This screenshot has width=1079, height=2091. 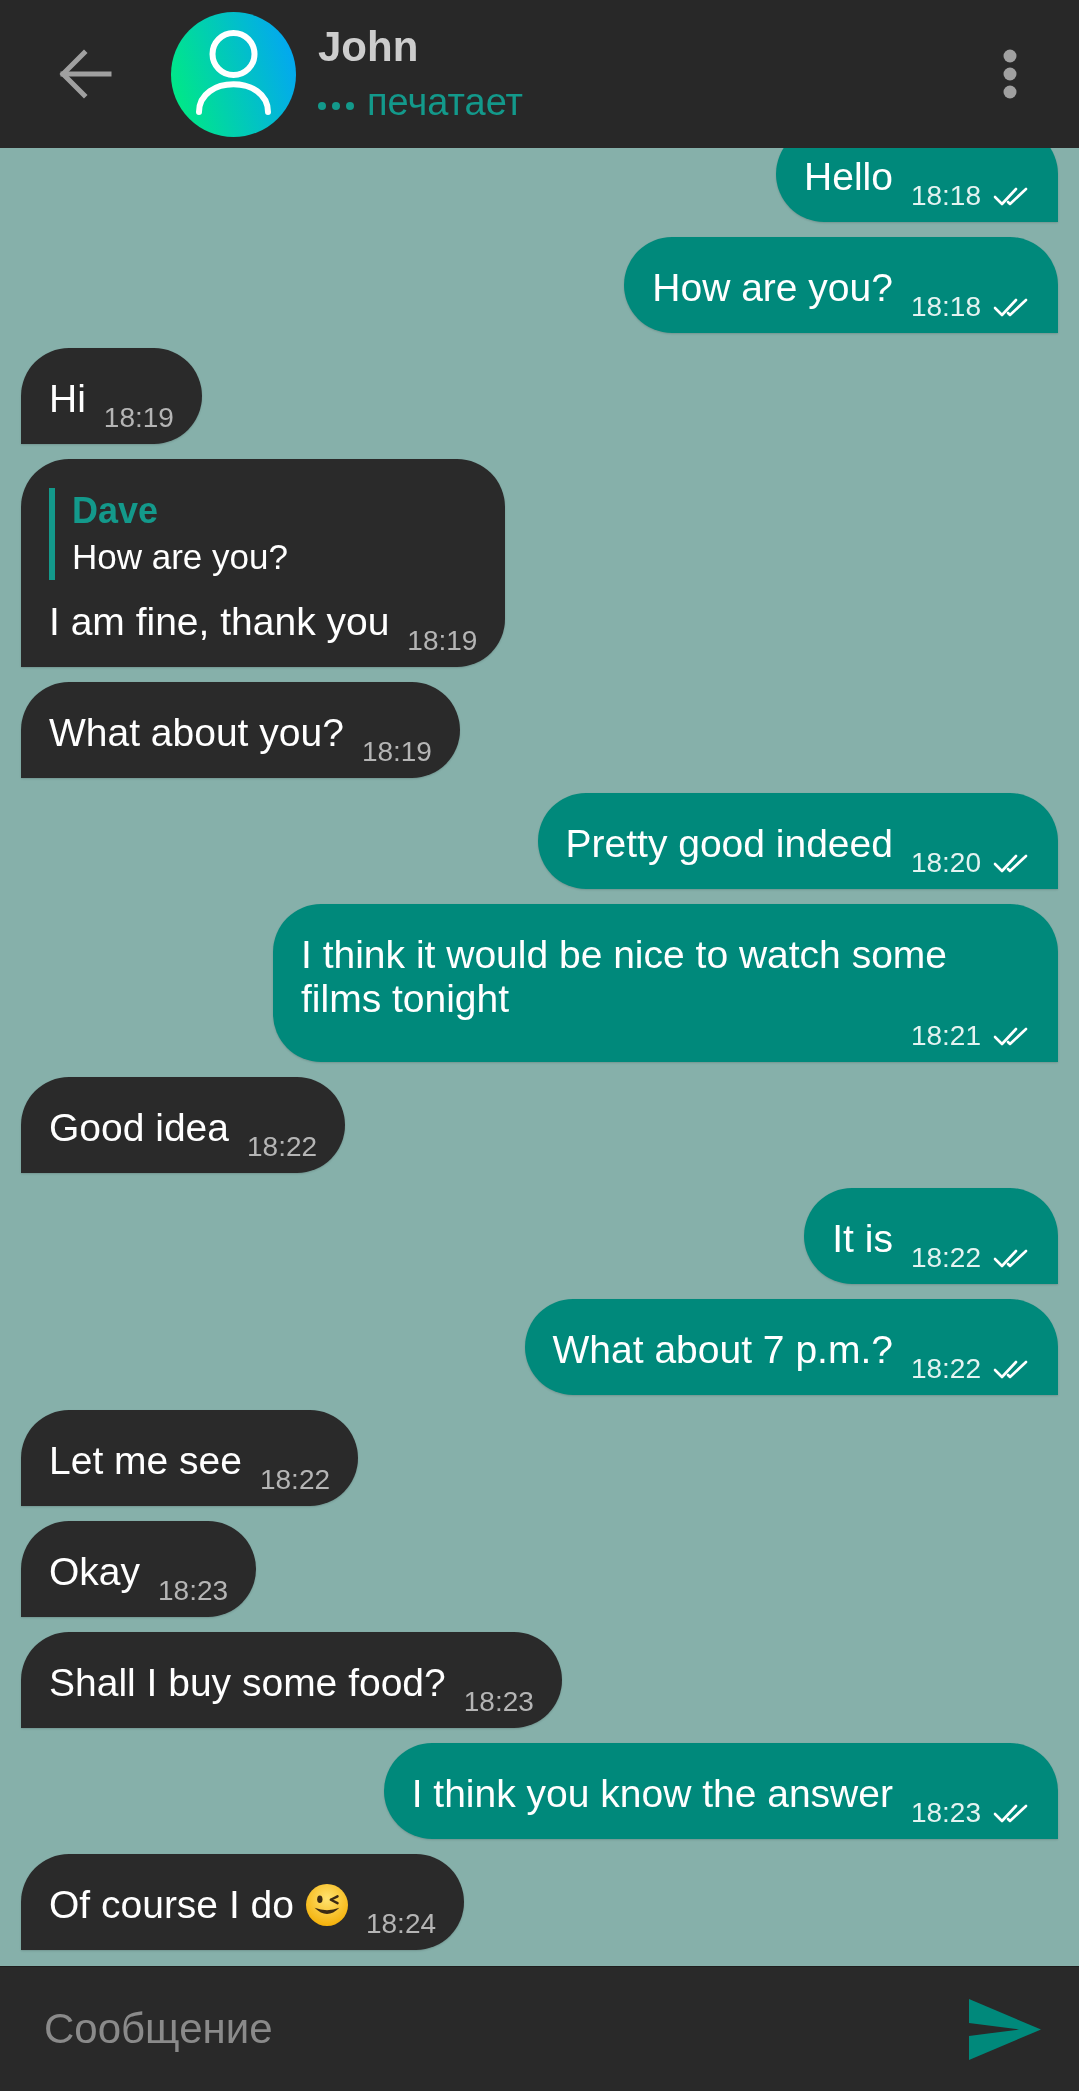 What do you see at coordinates (494, 2029) in the screenshot?
I see `message-input: Сообщение` at bounding box center [494, 2029].